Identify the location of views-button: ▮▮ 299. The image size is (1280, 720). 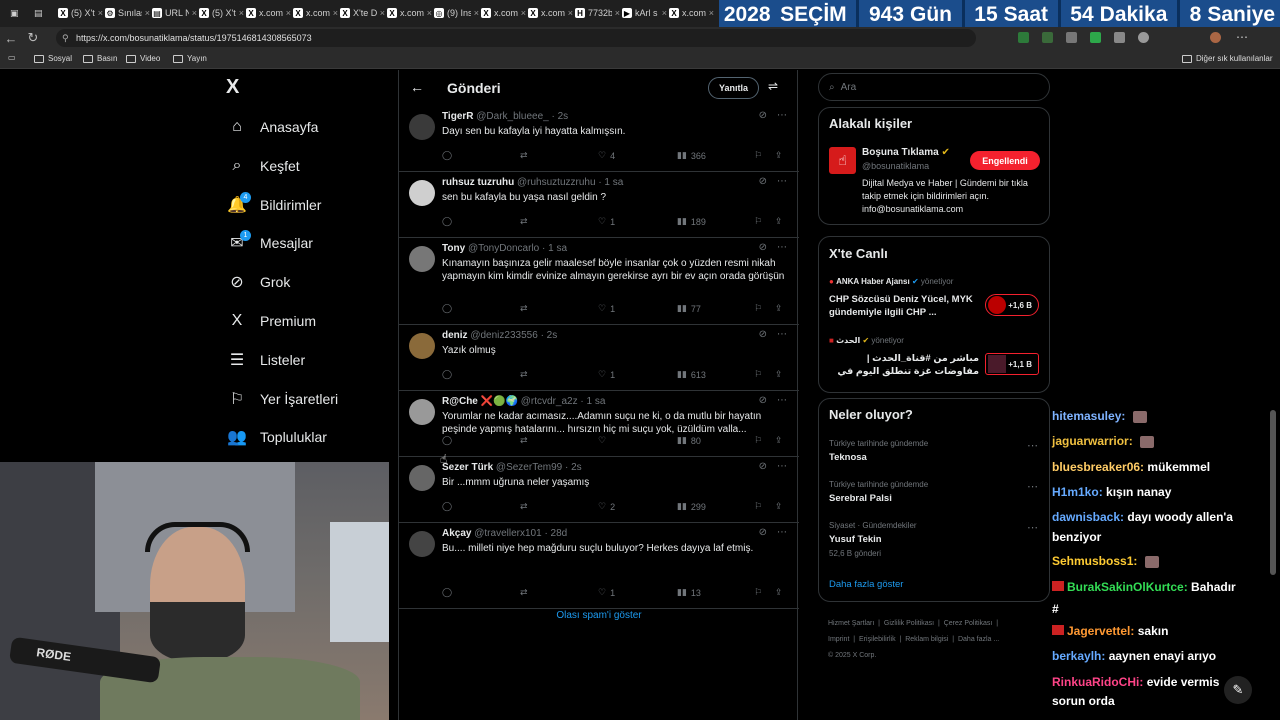
(691, 506).